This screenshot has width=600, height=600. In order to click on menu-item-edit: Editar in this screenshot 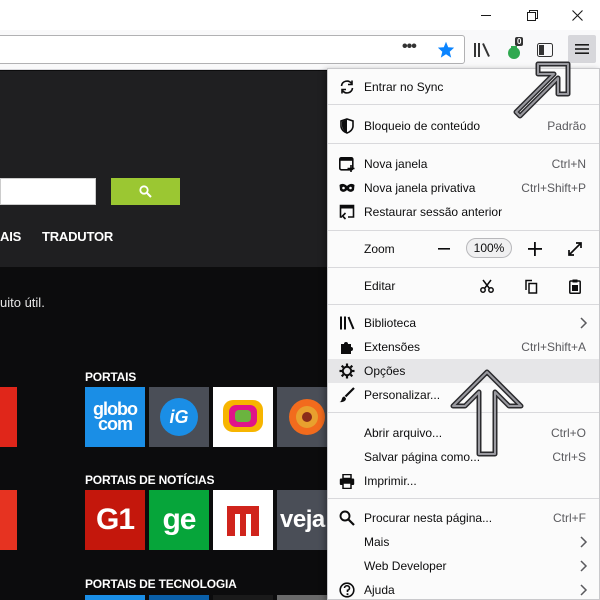, I will do `click(463, 286)`.